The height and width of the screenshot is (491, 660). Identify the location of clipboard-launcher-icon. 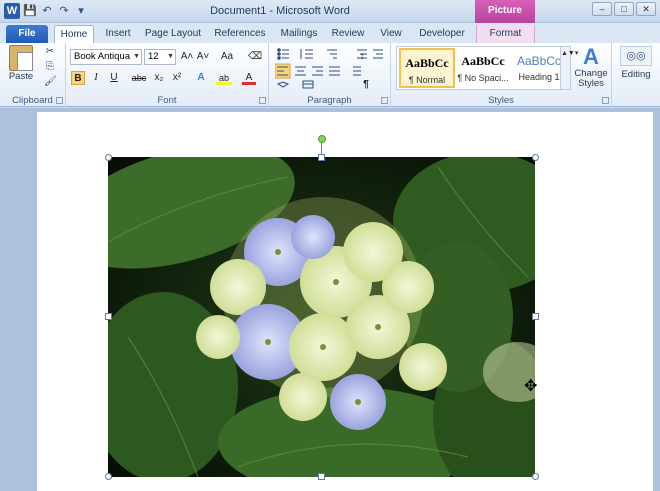
(59, 100).